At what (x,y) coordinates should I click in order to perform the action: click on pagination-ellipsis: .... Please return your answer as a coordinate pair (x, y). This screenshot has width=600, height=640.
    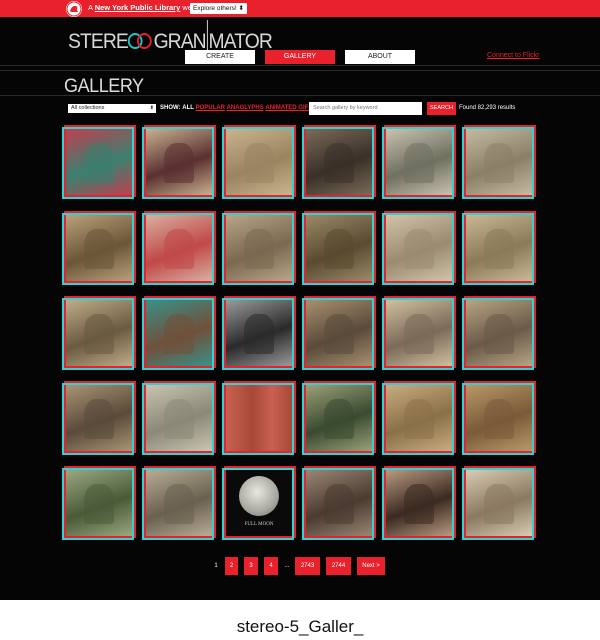
    Looking at the image, I should click on (287, 566).